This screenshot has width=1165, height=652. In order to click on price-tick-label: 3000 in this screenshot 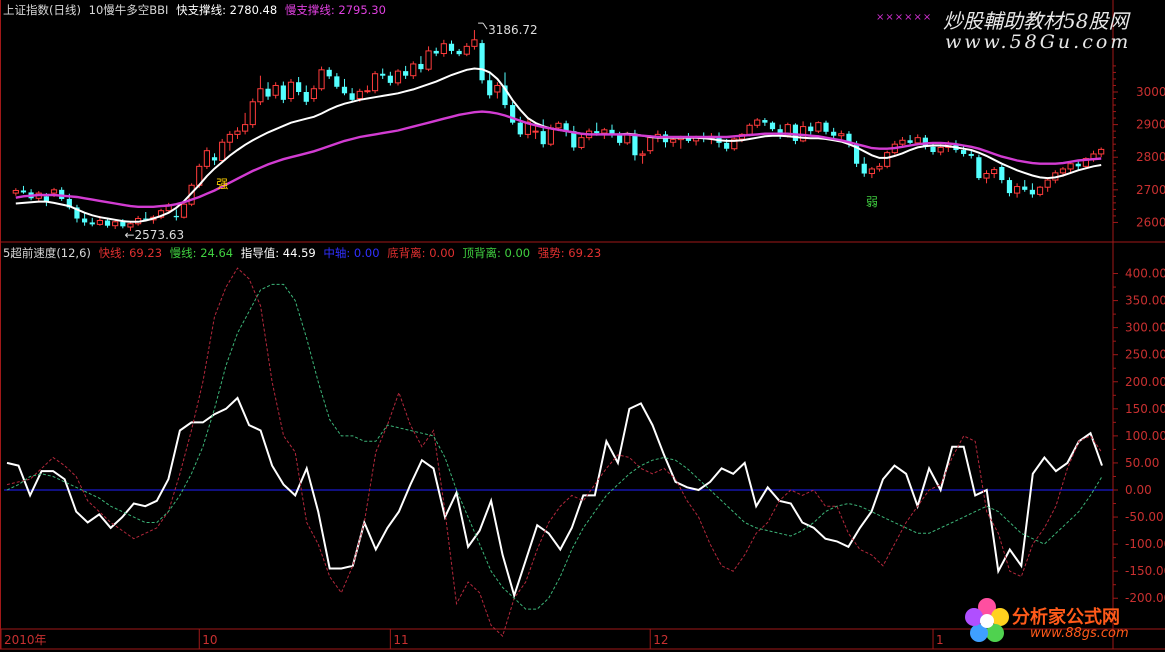, I will do `click(1150, 92)`.